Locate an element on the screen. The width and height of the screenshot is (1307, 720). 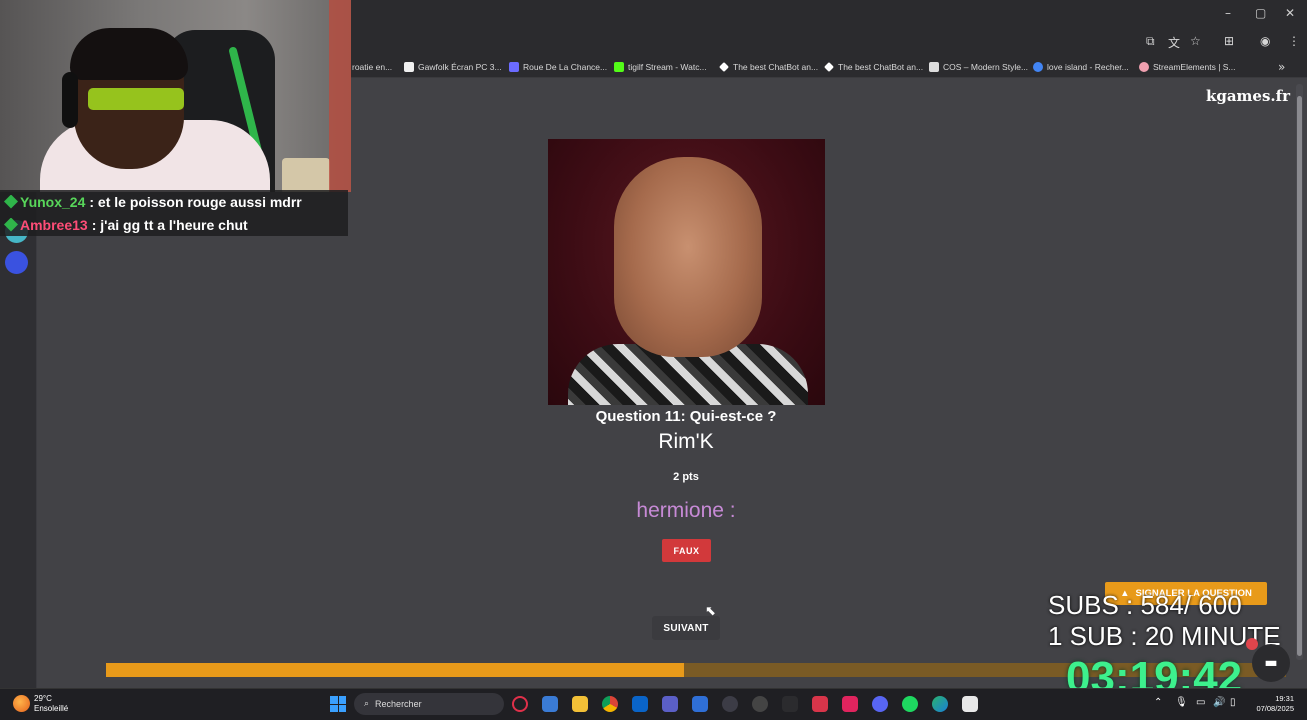
search-placeholder: Rechercher is located at coordinates (398, 704).